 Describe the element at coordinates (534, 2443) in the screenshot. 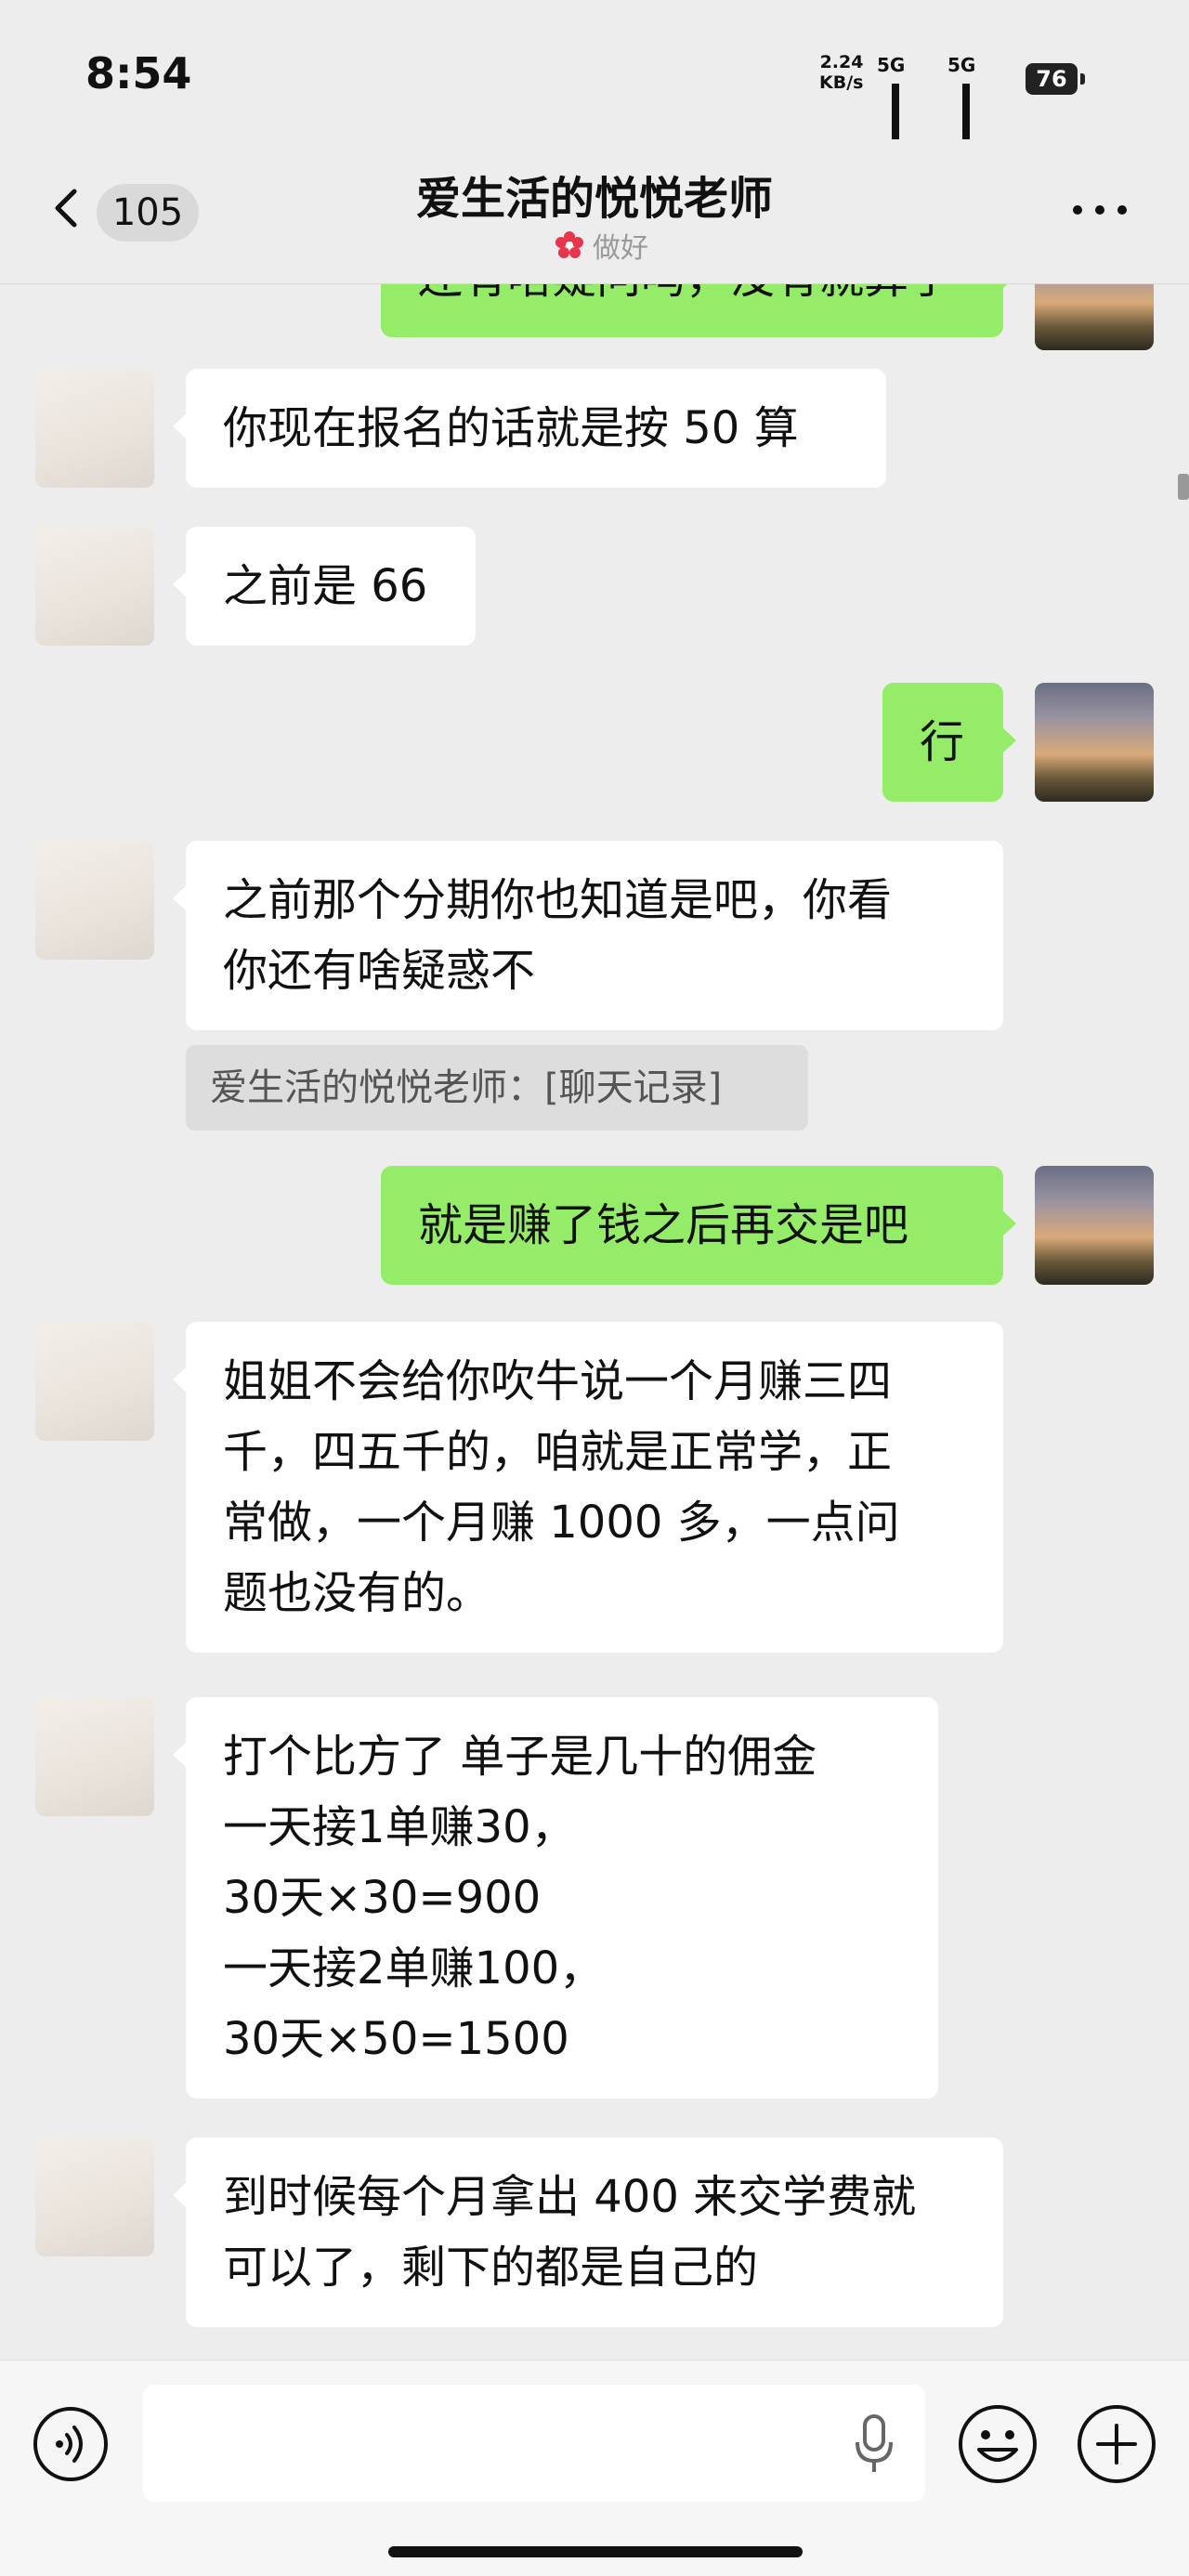

I see `message-input` at that location.